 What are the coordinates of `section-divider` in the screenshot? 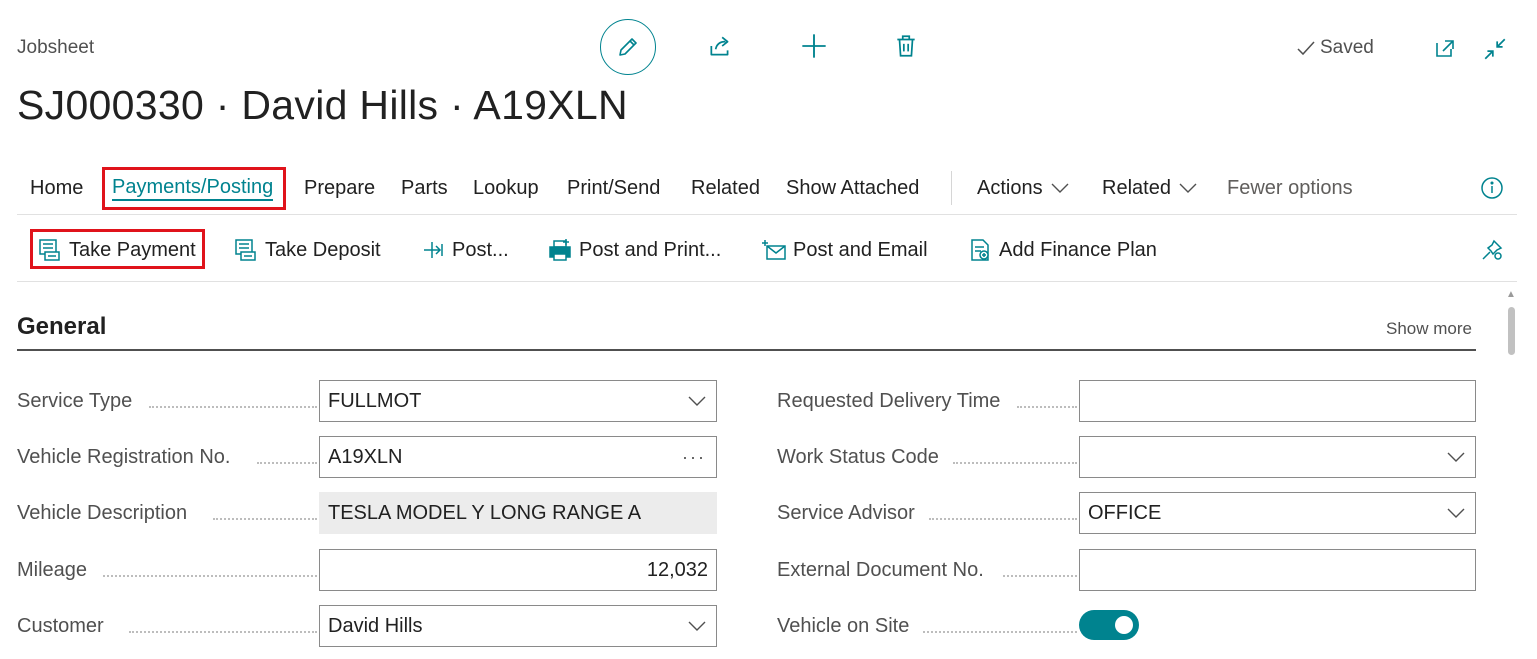 It's located at (746, 350).